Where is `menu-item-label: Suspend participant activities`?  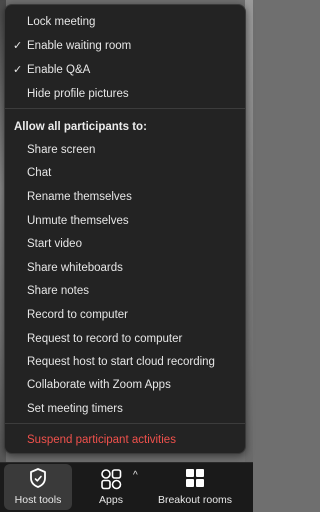 menu-item-label: Suspend participant activities is located at coordinates (101, 440).